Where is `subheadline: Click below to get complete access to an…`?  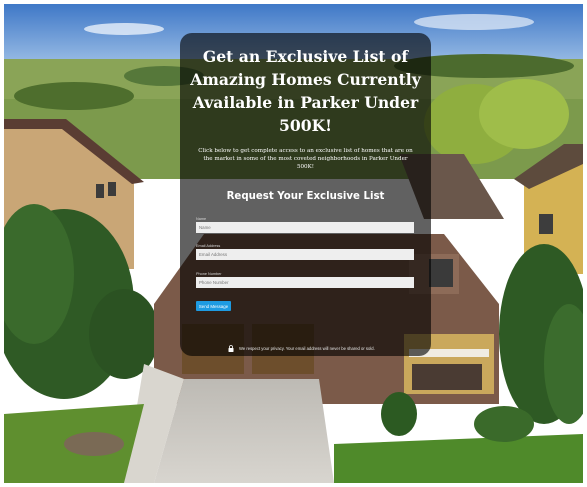 subheadline: Click below to get complete access to an… is located at coordinates (305, 159).